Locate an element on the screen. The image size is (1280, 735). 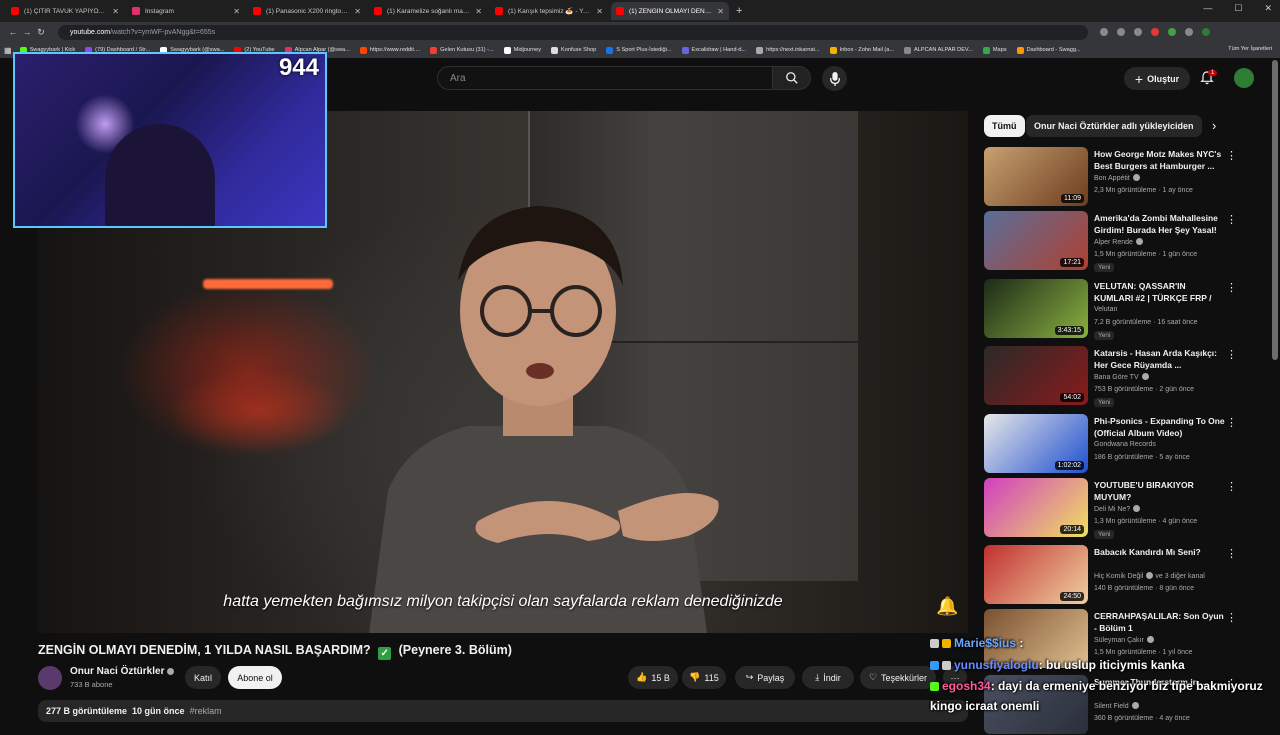
bookmark-item: Konfuse Shop is located at coordinates (573, 50).